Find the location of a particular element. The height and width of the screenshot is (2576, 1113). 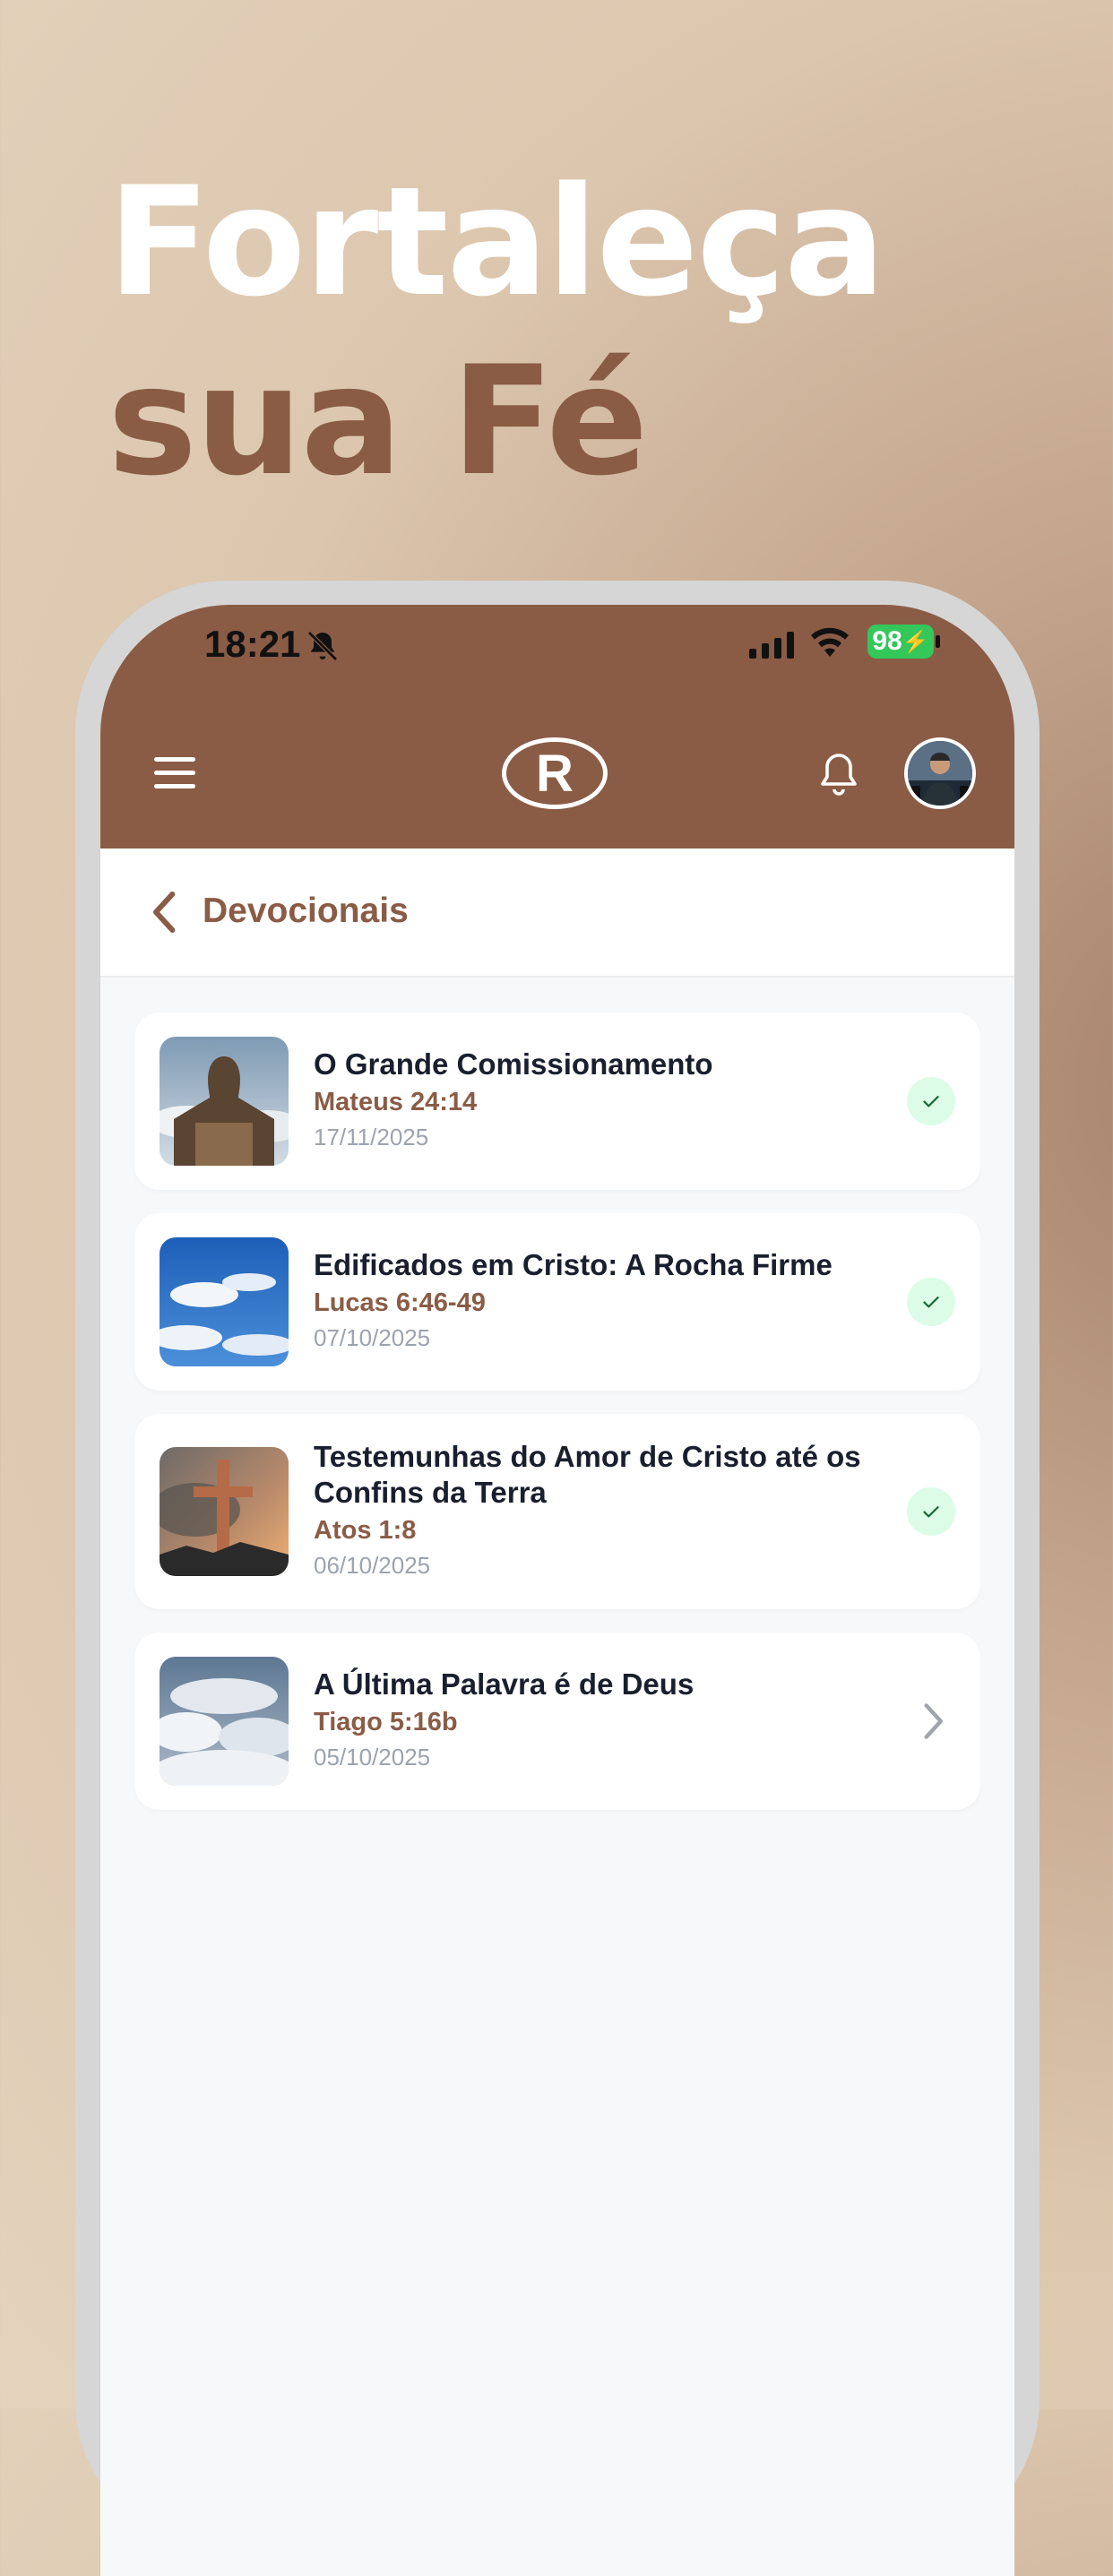

devotional-reference: Tiago 5:16b is located at coordinates (386, 1722).